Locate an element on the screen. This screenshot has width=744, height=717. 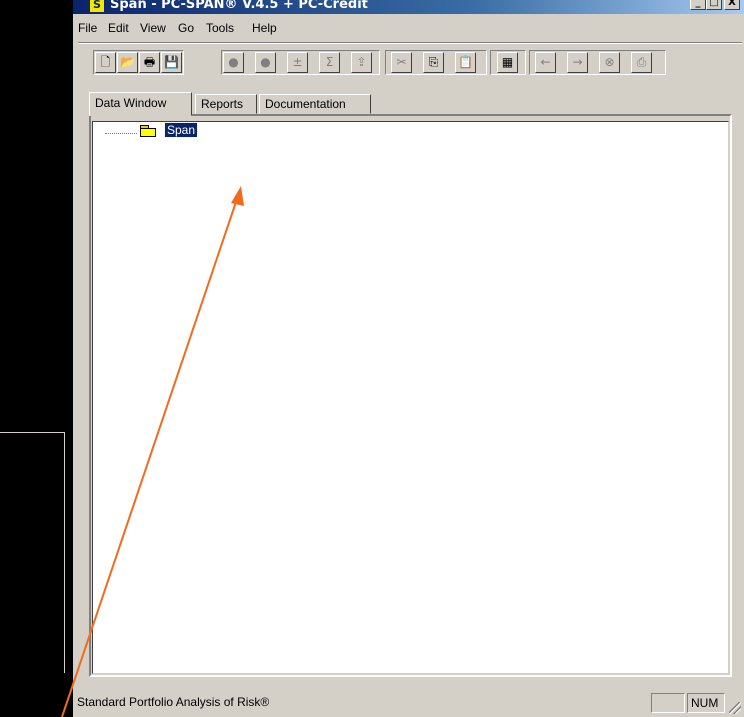
minimize-button: _ is located at coordinates (698, 5).